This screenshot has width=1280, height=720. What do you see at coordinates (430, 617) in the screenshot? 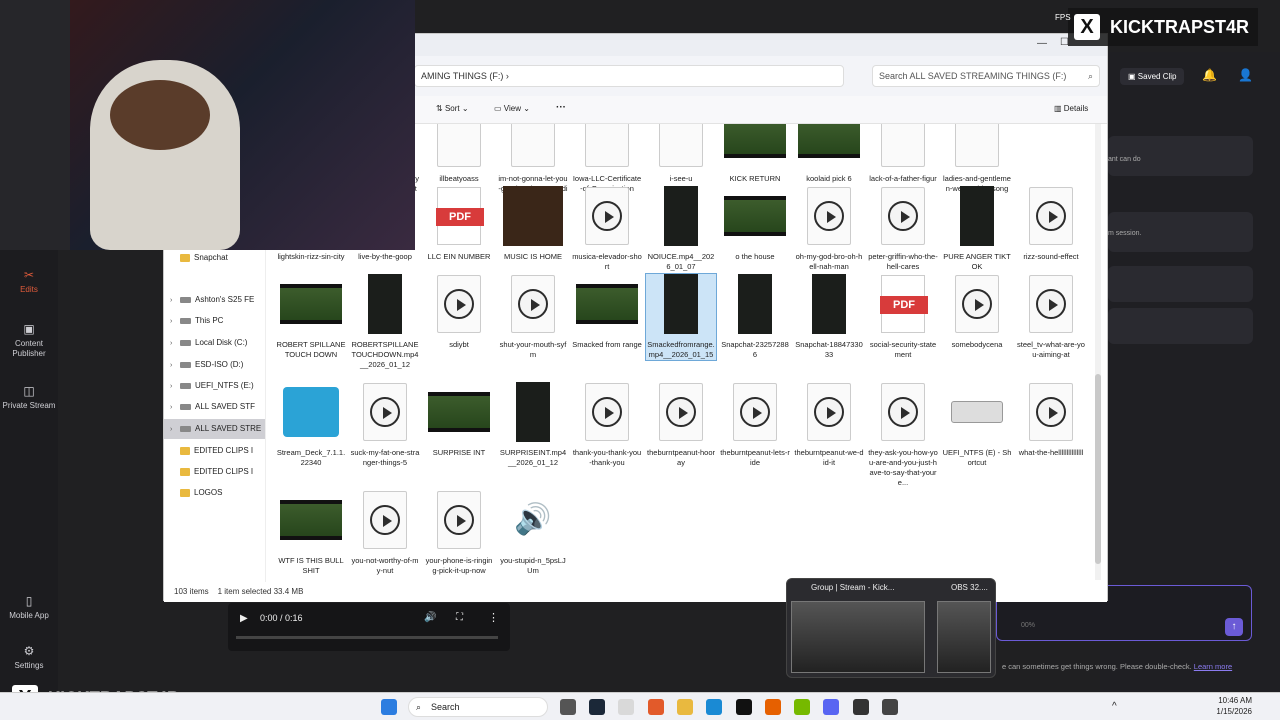
I see `volume-icon: 🔊` at bounding box center [430, 617].